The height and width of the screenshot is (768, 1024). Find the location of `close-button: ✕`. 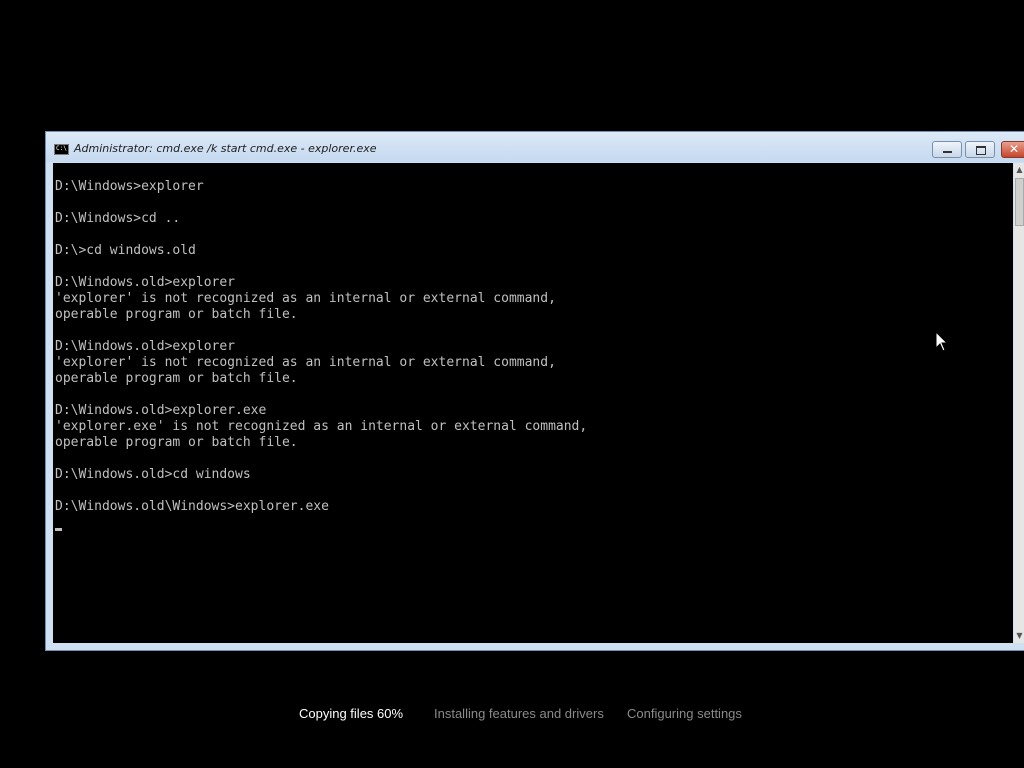

close-button: ✕ is located at coordinates (1012, 149).